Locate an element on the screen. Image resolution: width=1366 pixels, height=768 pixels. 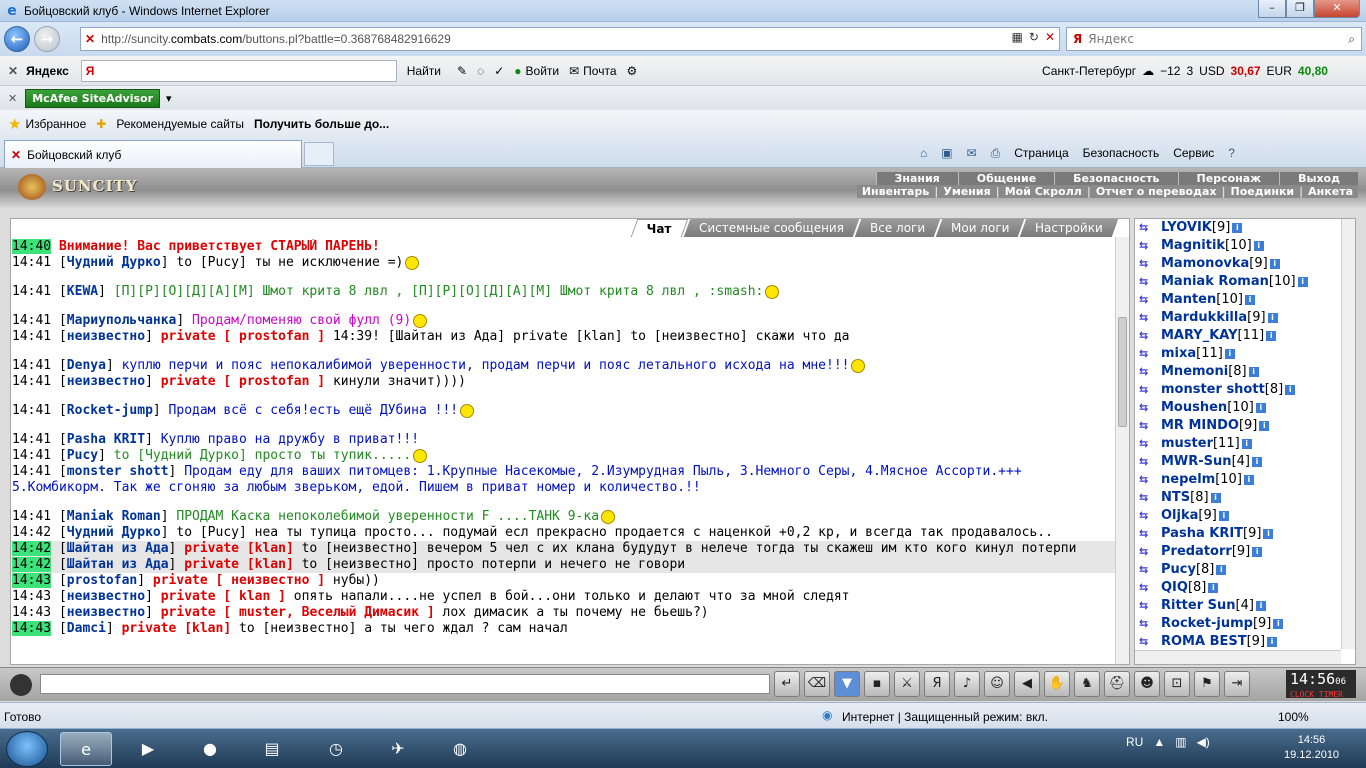
yandex-logo: Яндекс is located at coordinates (47, 71).